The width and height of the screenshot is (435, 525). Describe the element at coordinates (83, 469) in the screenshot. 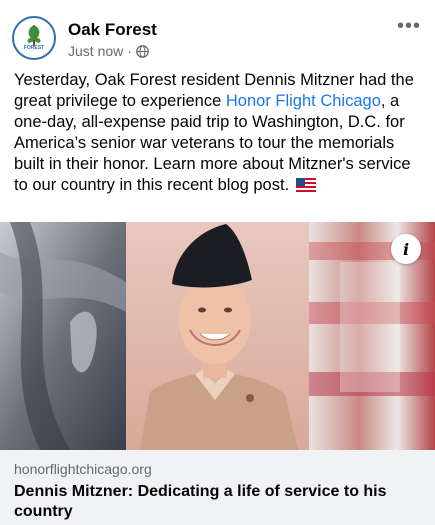

I see `link-domain: honorflightchicago.org` at that location.